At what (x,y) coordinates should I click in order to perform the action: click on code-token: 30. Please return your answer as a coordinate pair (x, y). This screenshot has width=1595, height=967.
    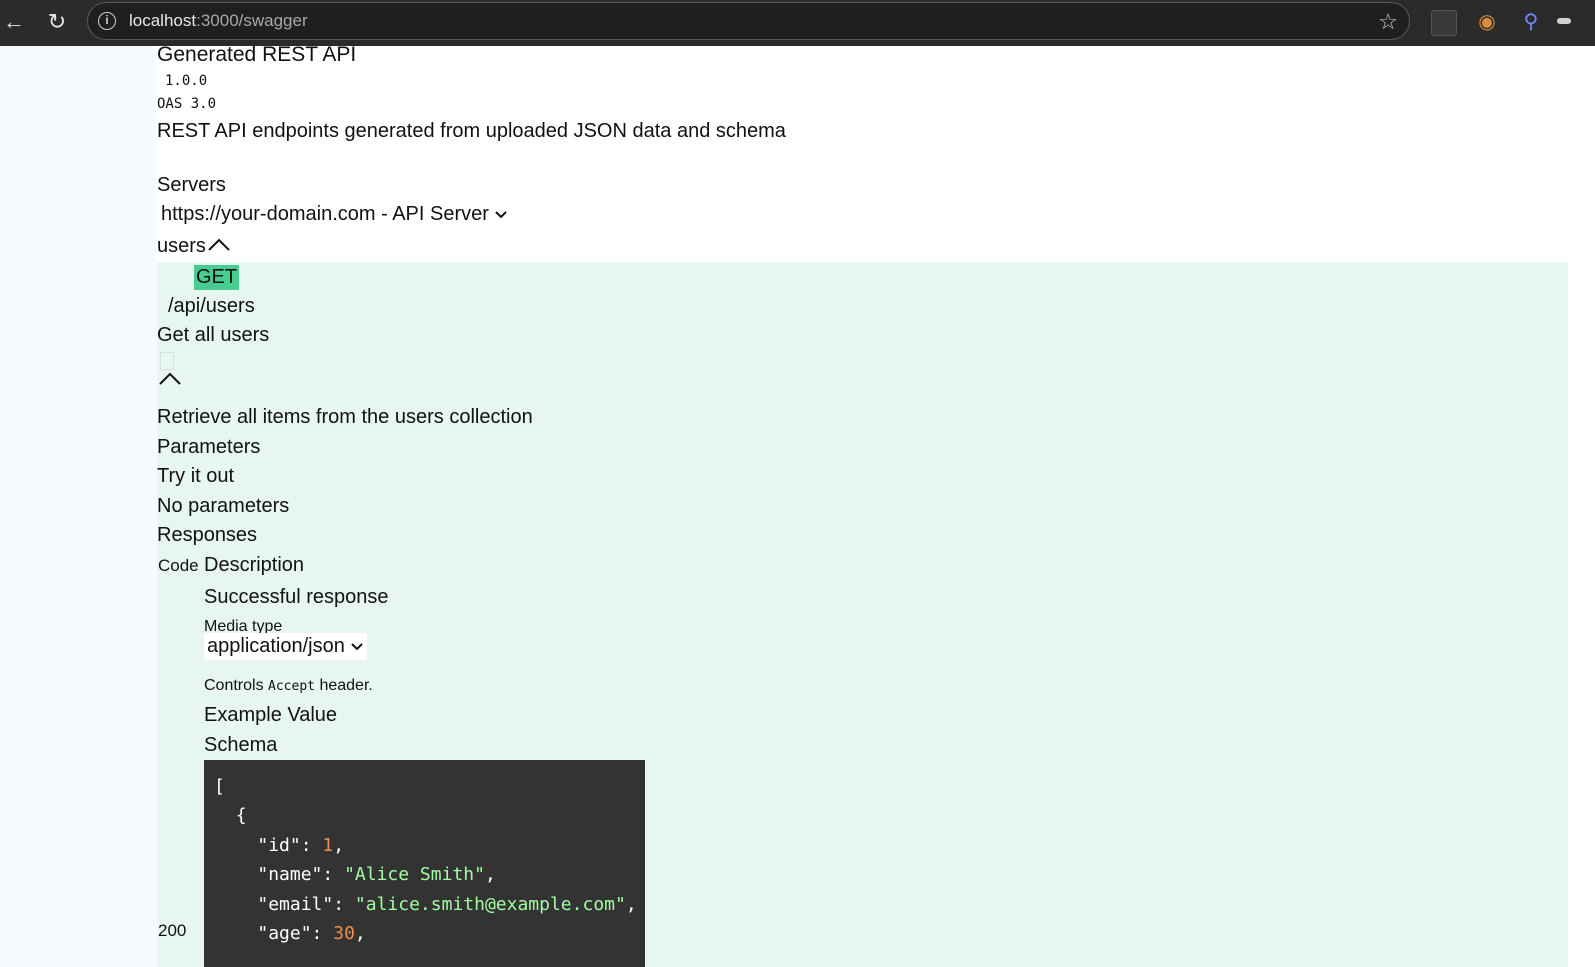
    Looking at the image, I should click on (344, 933).